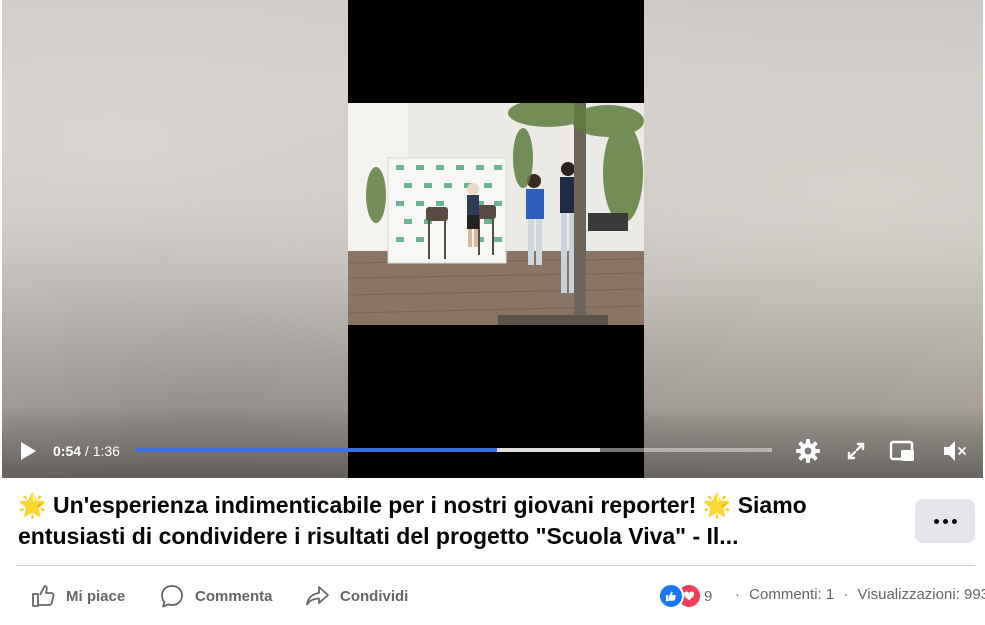 This screenshot has width=985, height=625. What do you see at coordinates (374, 596) in the screenshot?
I see `share-label: Condividi` at bounding box center [374, 596].